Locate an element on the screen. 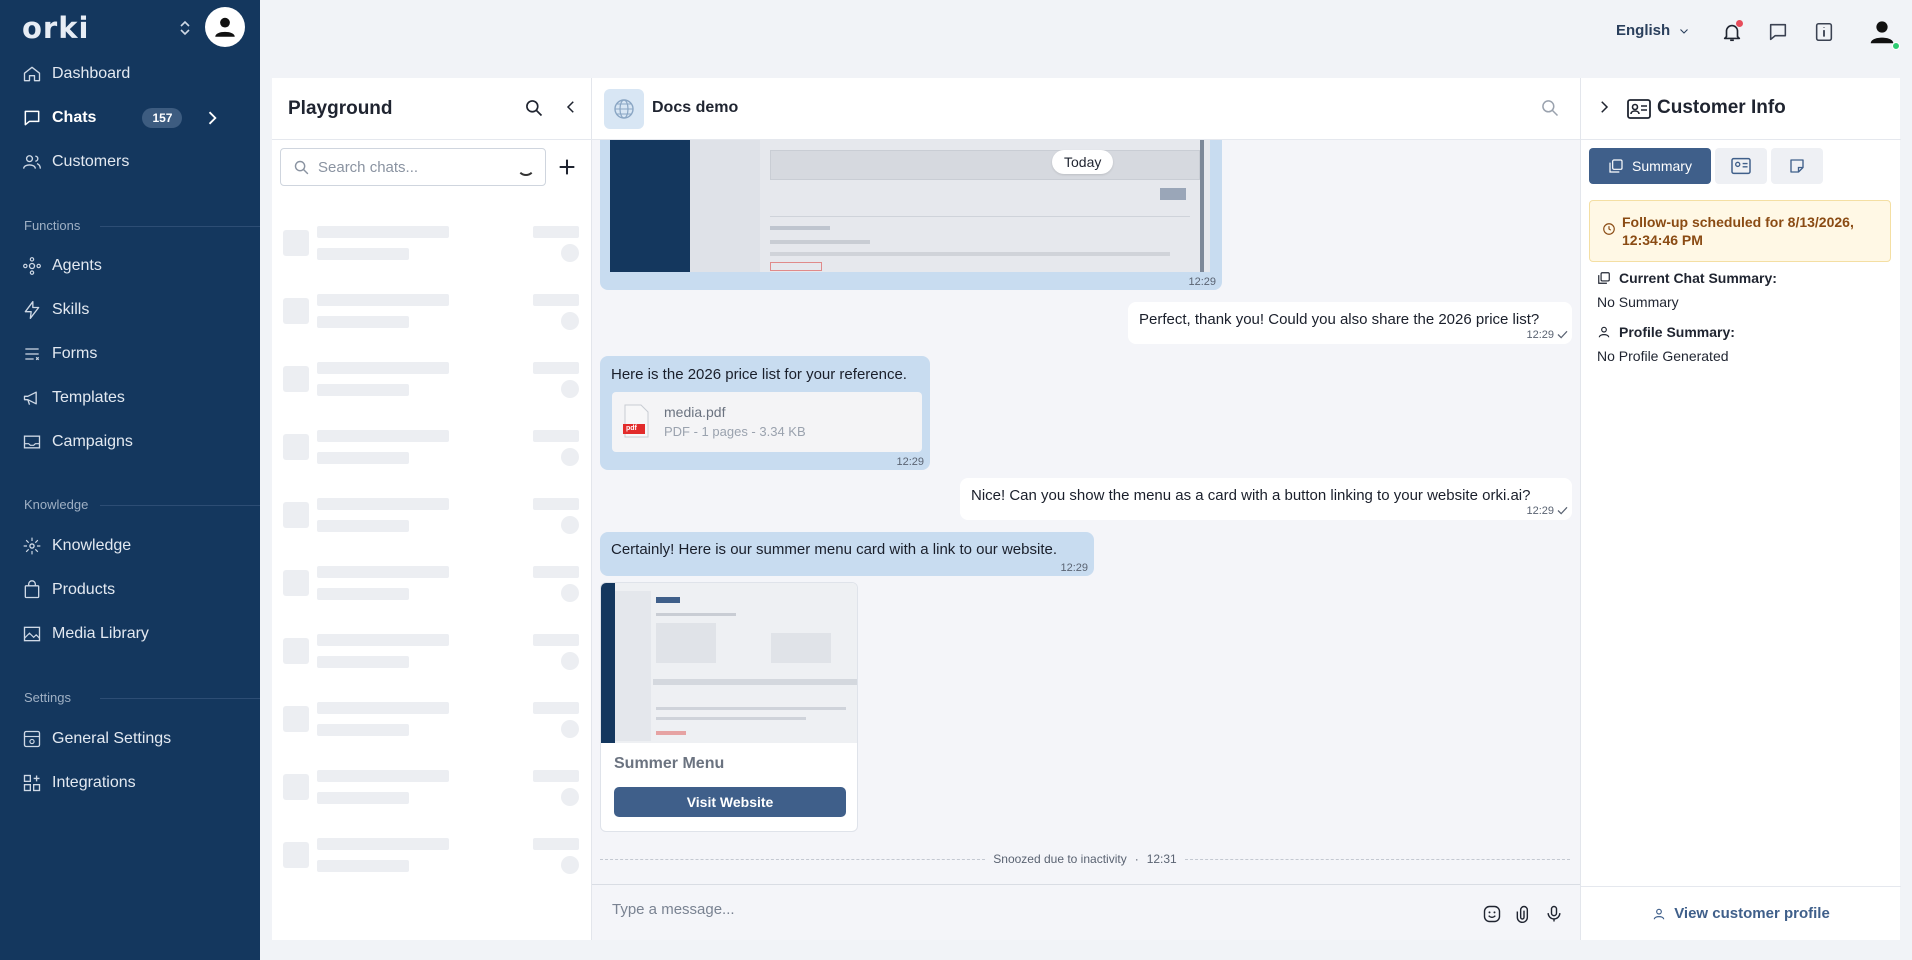  account-button is located at coordinates (1882, 32).